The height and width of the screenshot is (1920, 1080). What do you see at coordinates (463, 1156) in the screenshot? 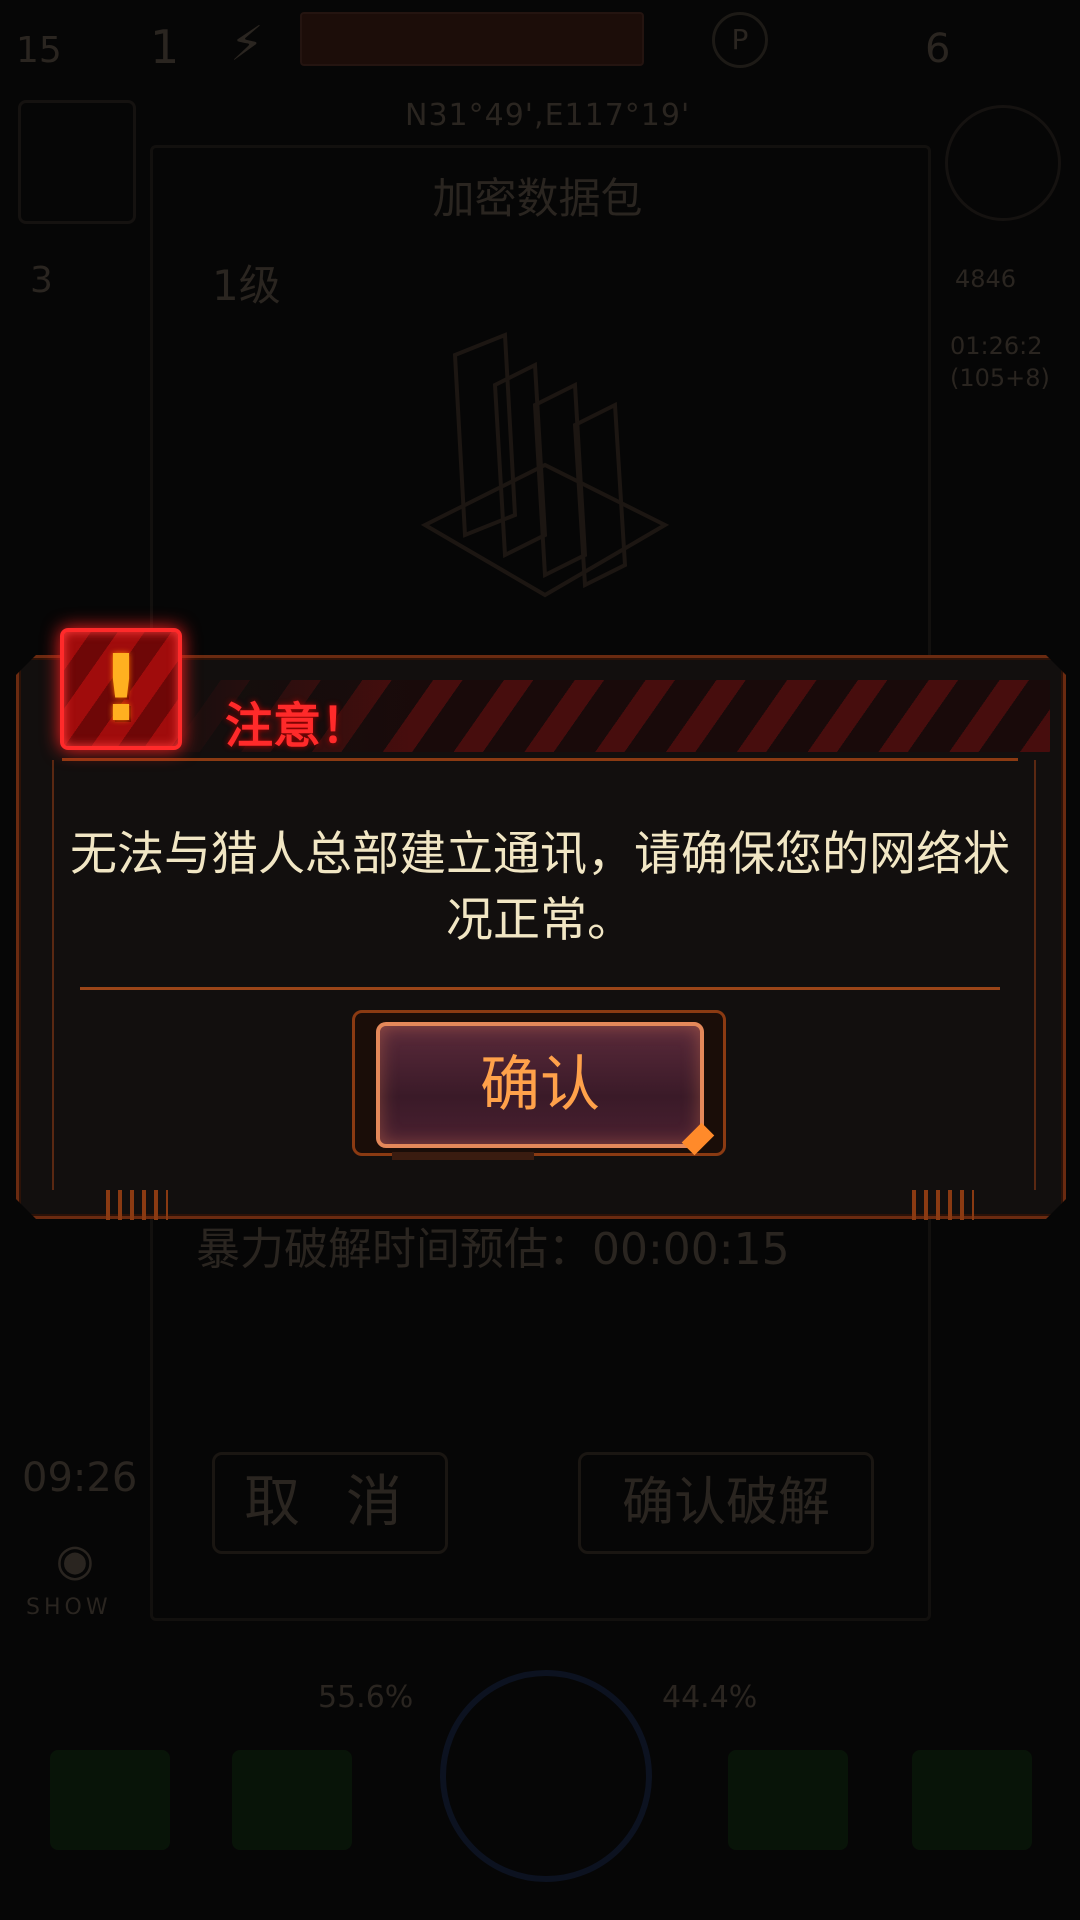
I see `button-underline` at bounding box center [463, 1156].